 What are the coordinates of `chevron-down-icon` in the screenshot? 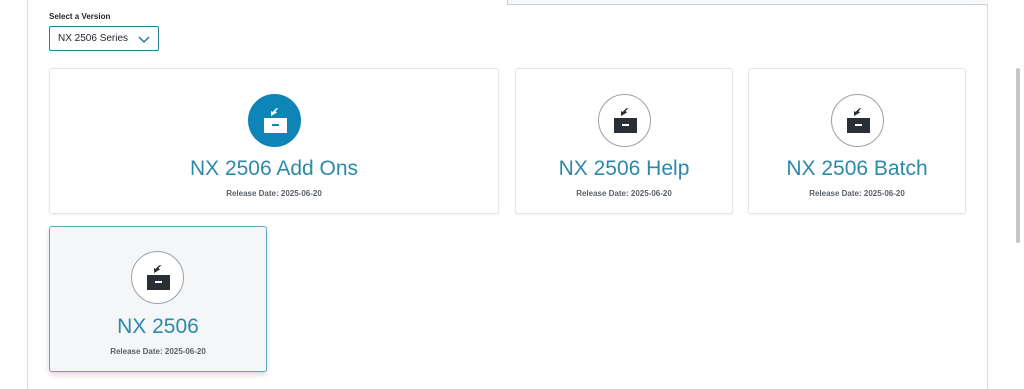 It's located at (144, 40).